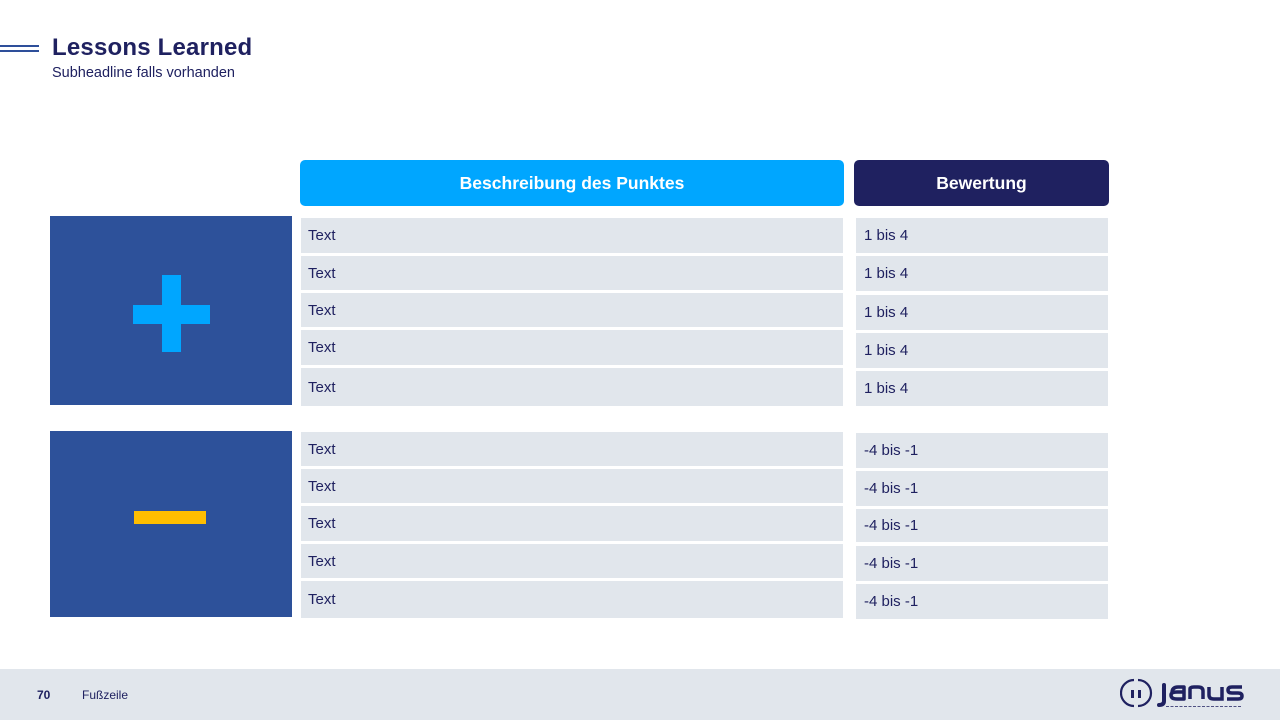 Image resolution: width=1280 pixels, height=720 pixels. Describe the element at coordinates (143, 73) in the screenshot. I see `page-subtitle: Subheadline falls vorhanden` at that location.